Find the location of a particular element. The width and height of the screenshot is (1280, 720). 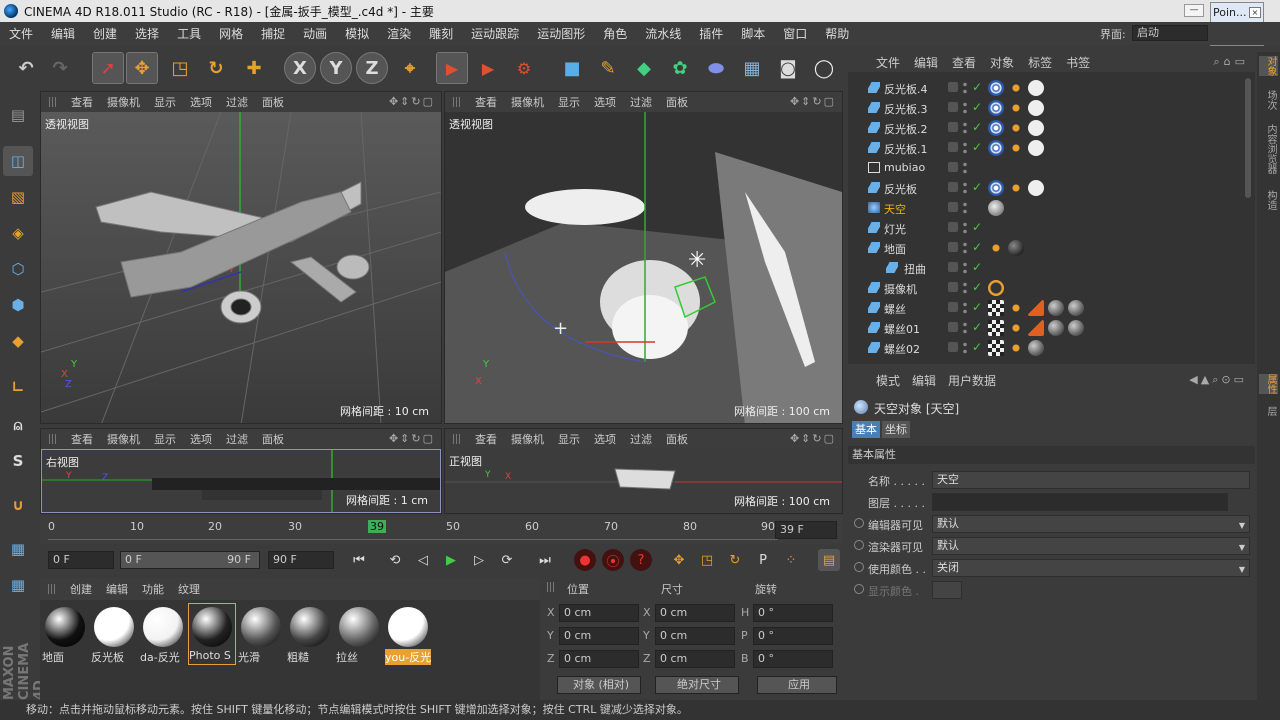

cube-icon: ■ is located at coordinates (572, 68).